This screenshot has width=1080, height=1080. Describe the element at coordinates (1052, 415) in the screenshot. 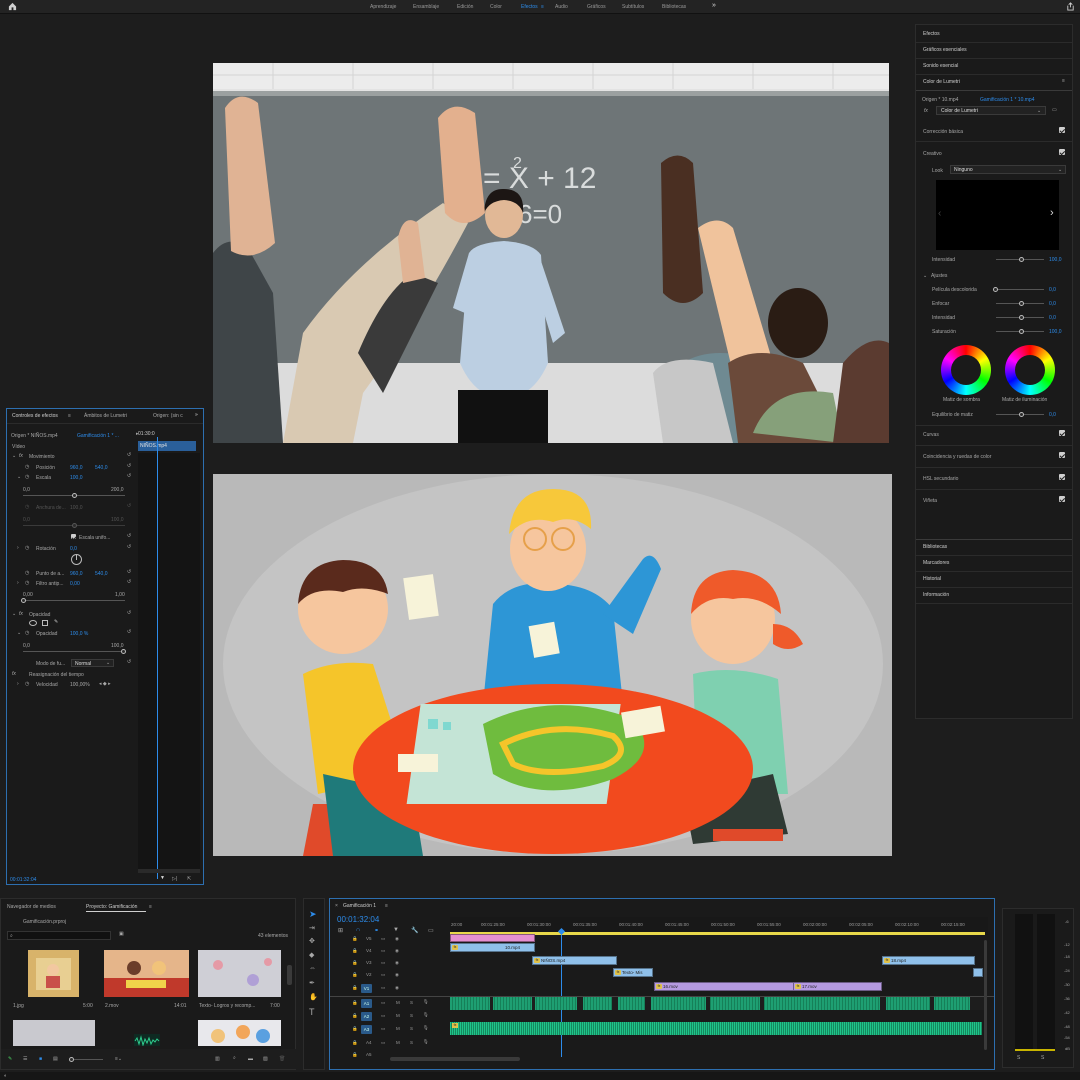

I see `tint-balance-value: 0,0` at that location.